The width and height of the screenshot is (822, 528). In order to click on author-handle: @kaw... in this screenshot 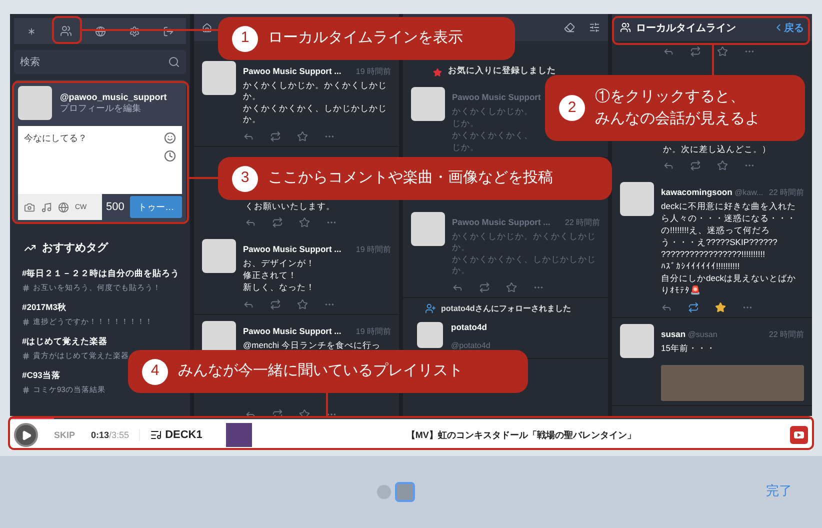, I will do `click(749, 193)`.